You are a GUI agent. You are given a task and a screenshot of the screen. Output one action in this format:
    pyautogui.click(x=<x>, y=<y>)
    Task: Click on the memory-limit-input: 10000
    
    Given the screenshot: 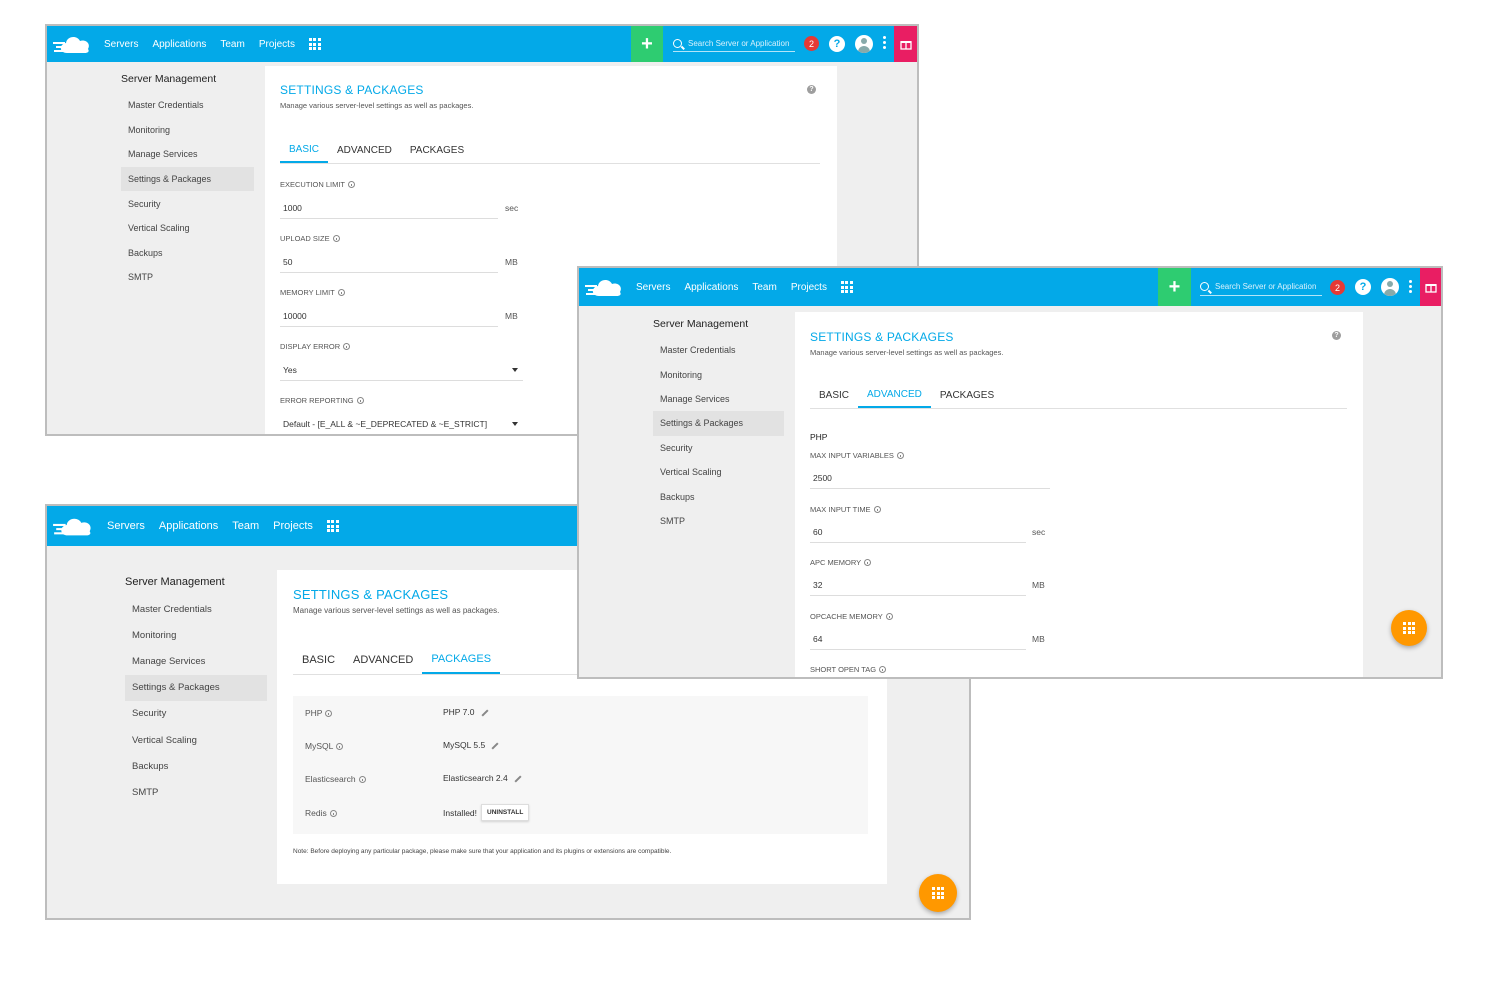 What is the action you would take?
    pyautogui.click(x=389, y=316)
    